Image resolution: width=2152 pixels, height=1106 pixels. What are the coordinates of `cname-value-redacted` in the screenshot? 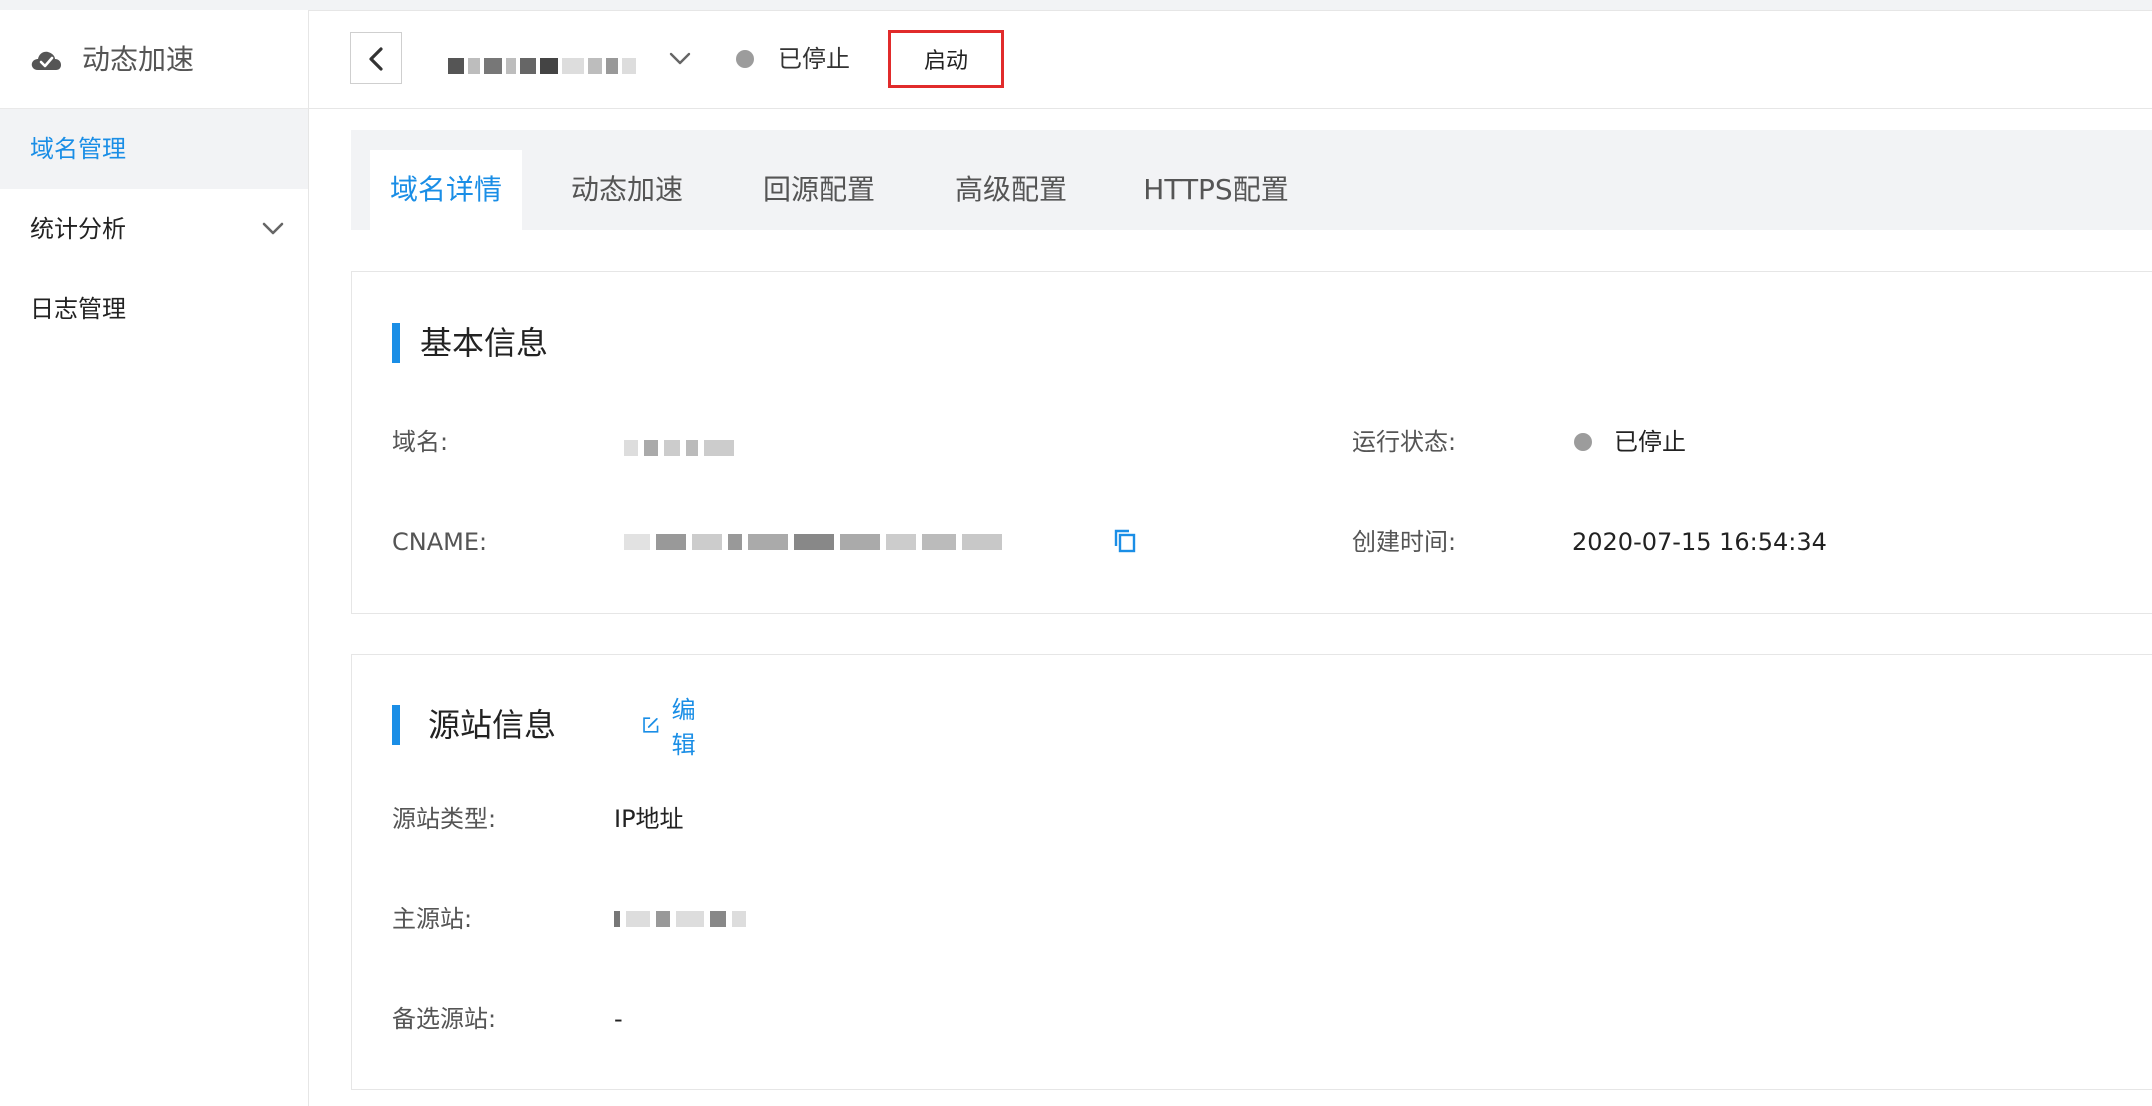 It's located at (813, 542).